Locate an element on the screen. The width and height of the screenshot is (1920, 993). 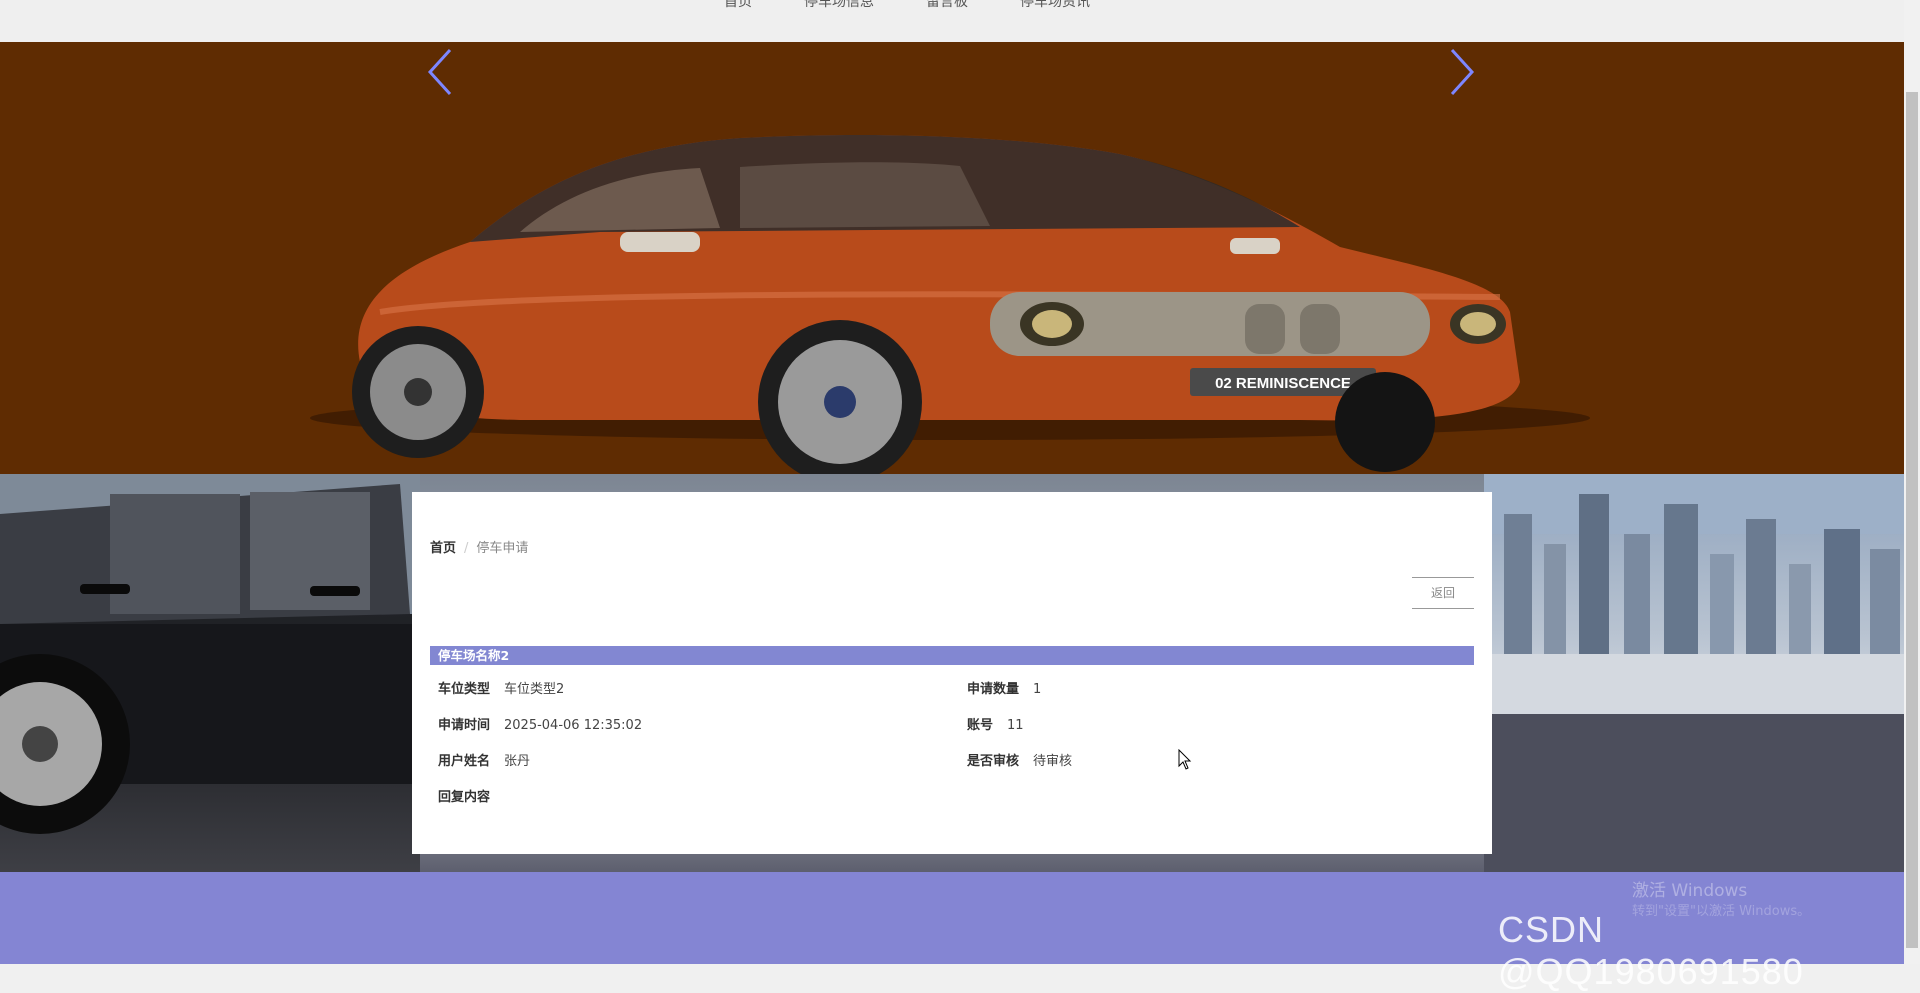
field-username: 用户姓名 张丹 is located at coordinates (484, 759).